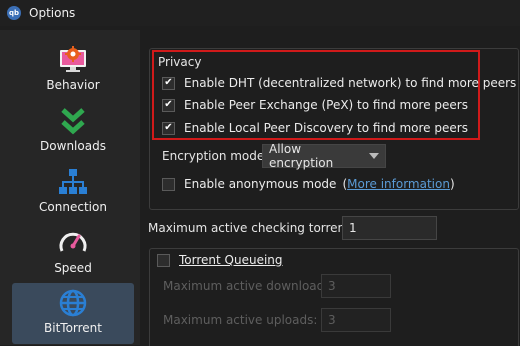 The width and height of the screenshot is (520, 346). What do you see at coordinates (249, 286) in the screenshot?
I see `max-downloads-label: Maximum active downloads:` at bounding box center [249, 286].